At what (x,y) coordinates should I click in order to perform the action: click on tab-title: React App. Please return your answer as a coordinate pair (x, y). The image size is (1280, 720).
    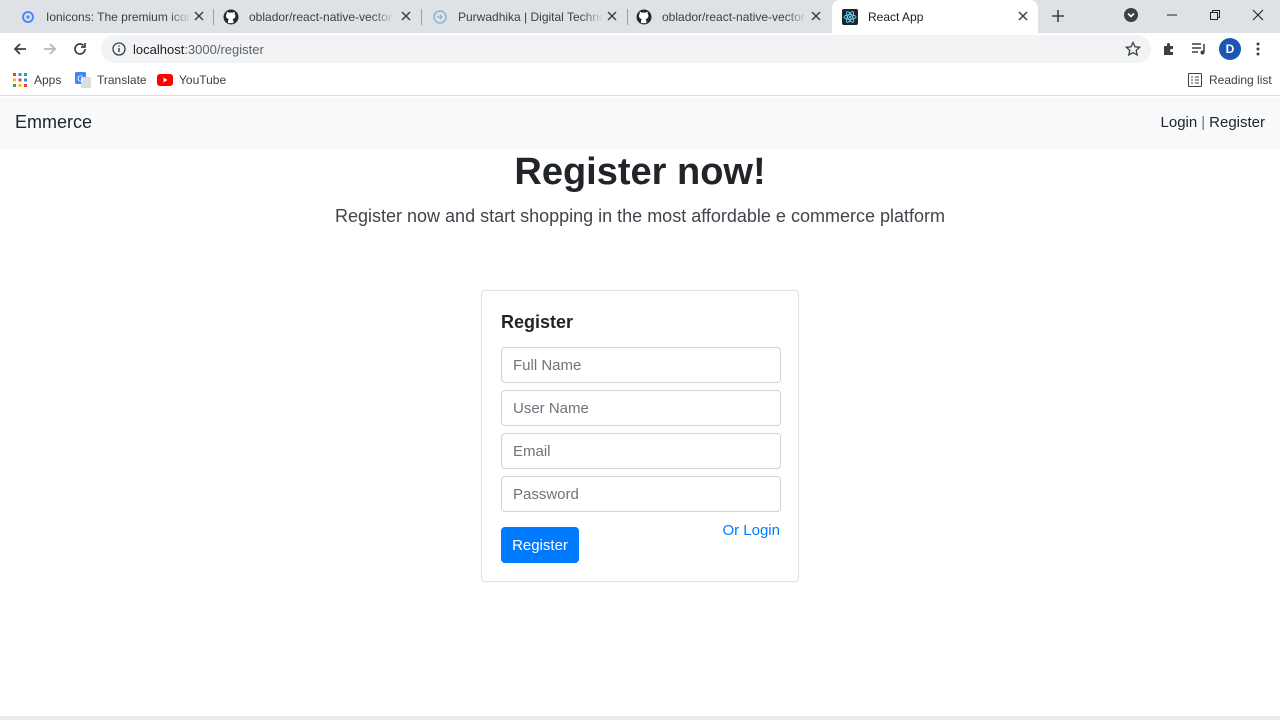
    Looking at the image, I should click on (896, 16).